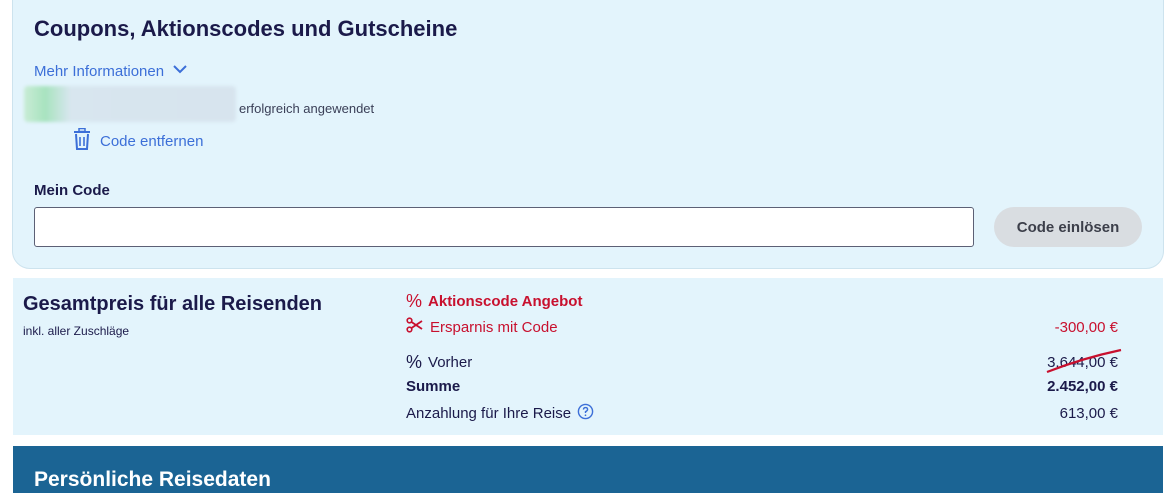  Describe the element at coordinates (1068, 227) in the screenshot. I see `redeem-code-button: Code einlösen` at that location.